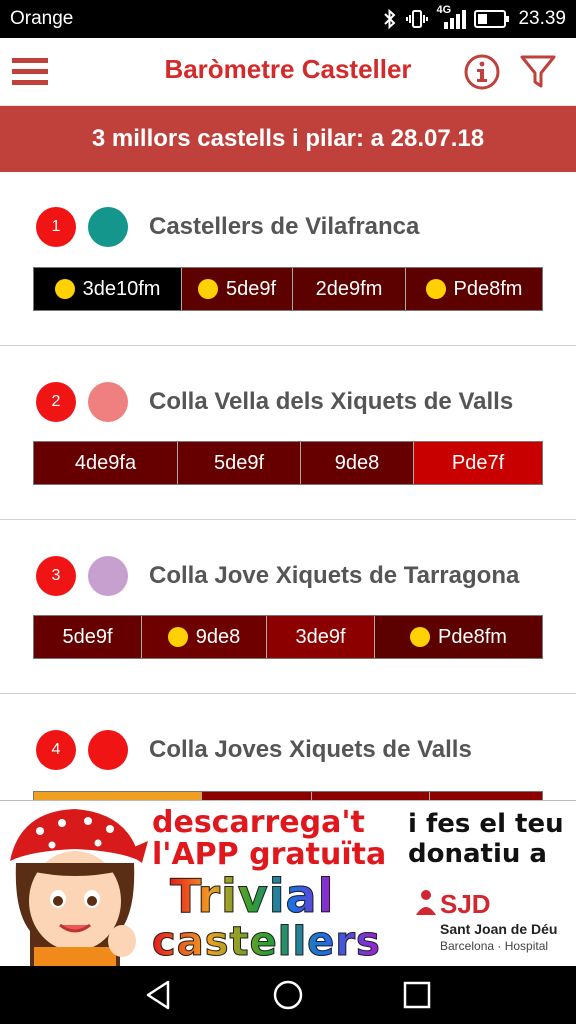  What do you see at coordinates (390, 19) in the screenshot?
I see `bluetooth-icon` at bounding box center [390, 19].